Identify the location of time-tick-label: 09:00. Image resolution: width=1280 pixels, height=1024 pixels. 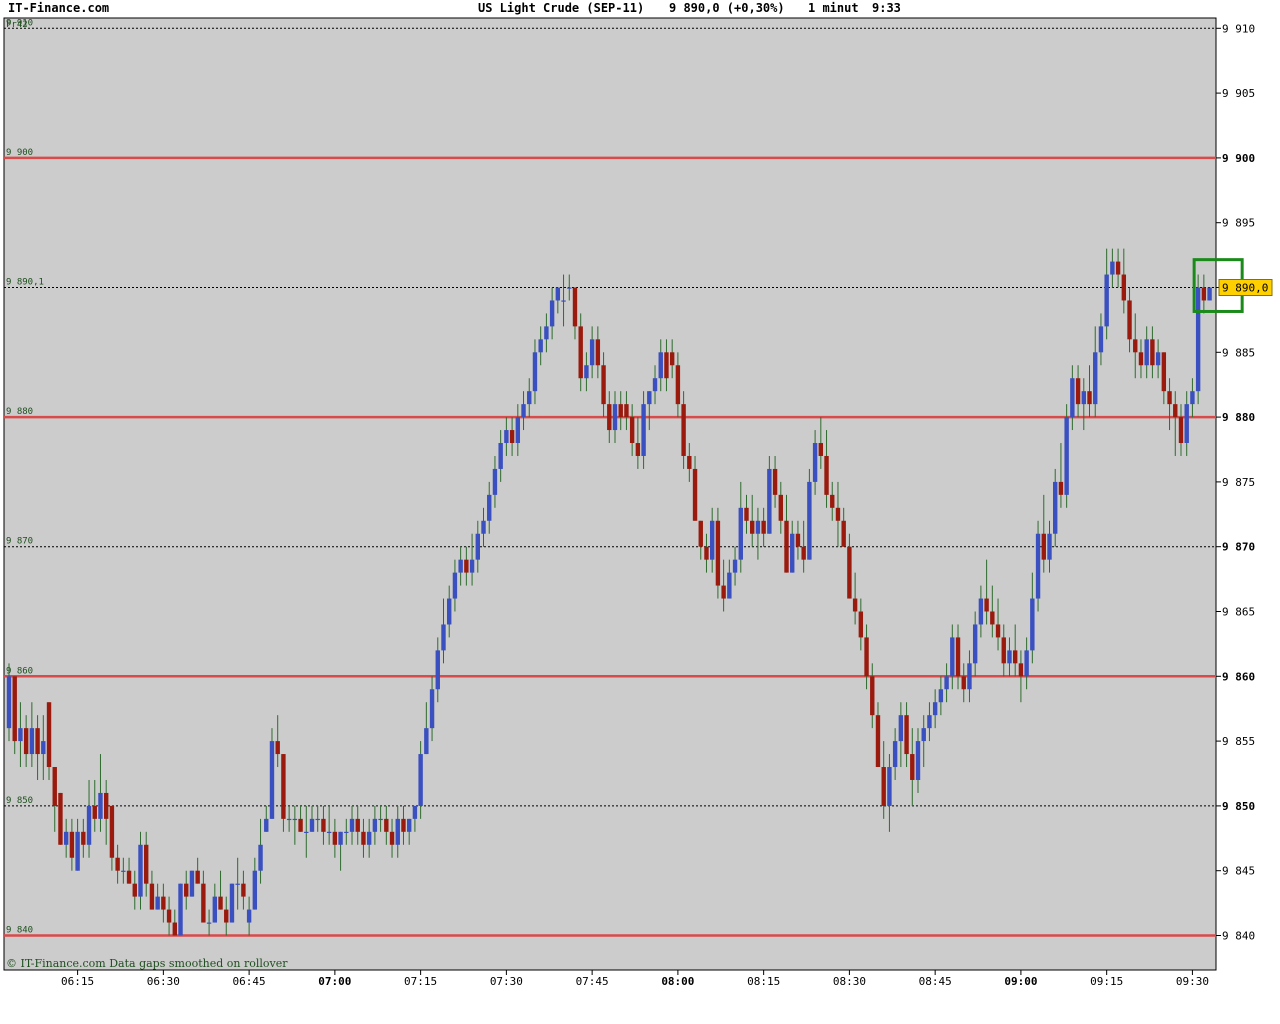
(1020, 981).